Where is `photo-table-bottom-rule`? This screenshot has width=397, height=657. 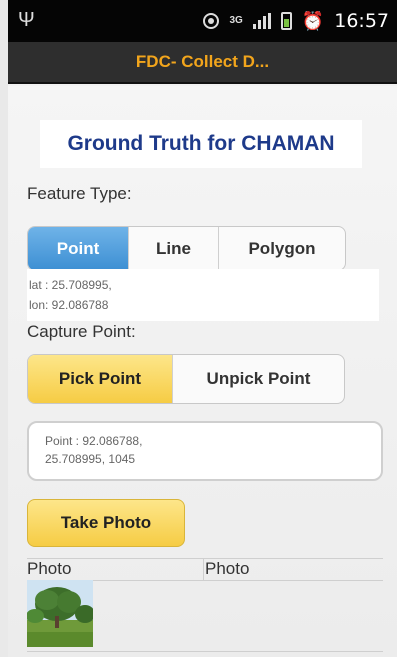
photo-table-bottom-rule is located at coordinates (205, 651).